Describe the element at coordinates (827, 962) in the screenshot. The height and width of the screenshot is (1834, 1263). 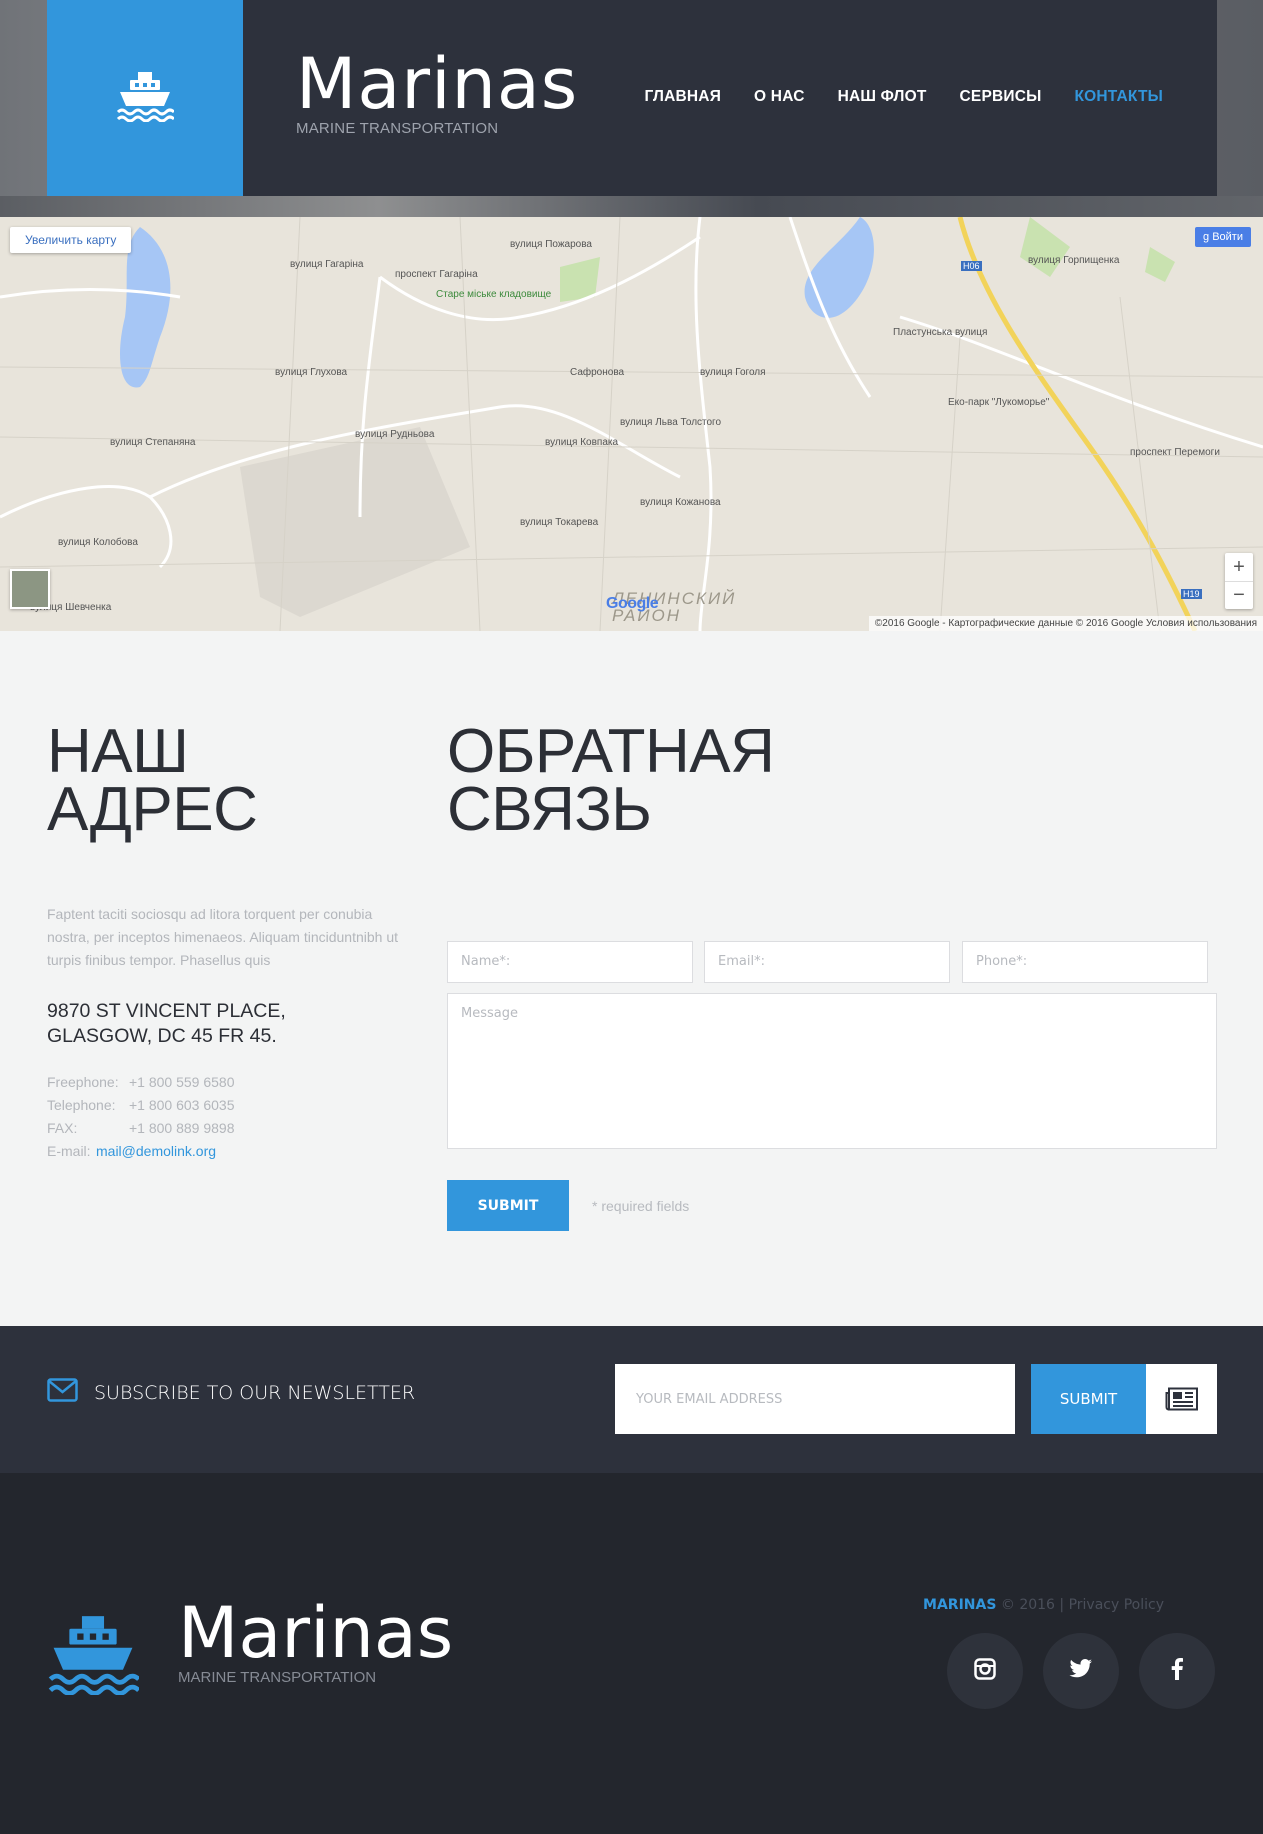
I see `email-field: Email*:` at that location.